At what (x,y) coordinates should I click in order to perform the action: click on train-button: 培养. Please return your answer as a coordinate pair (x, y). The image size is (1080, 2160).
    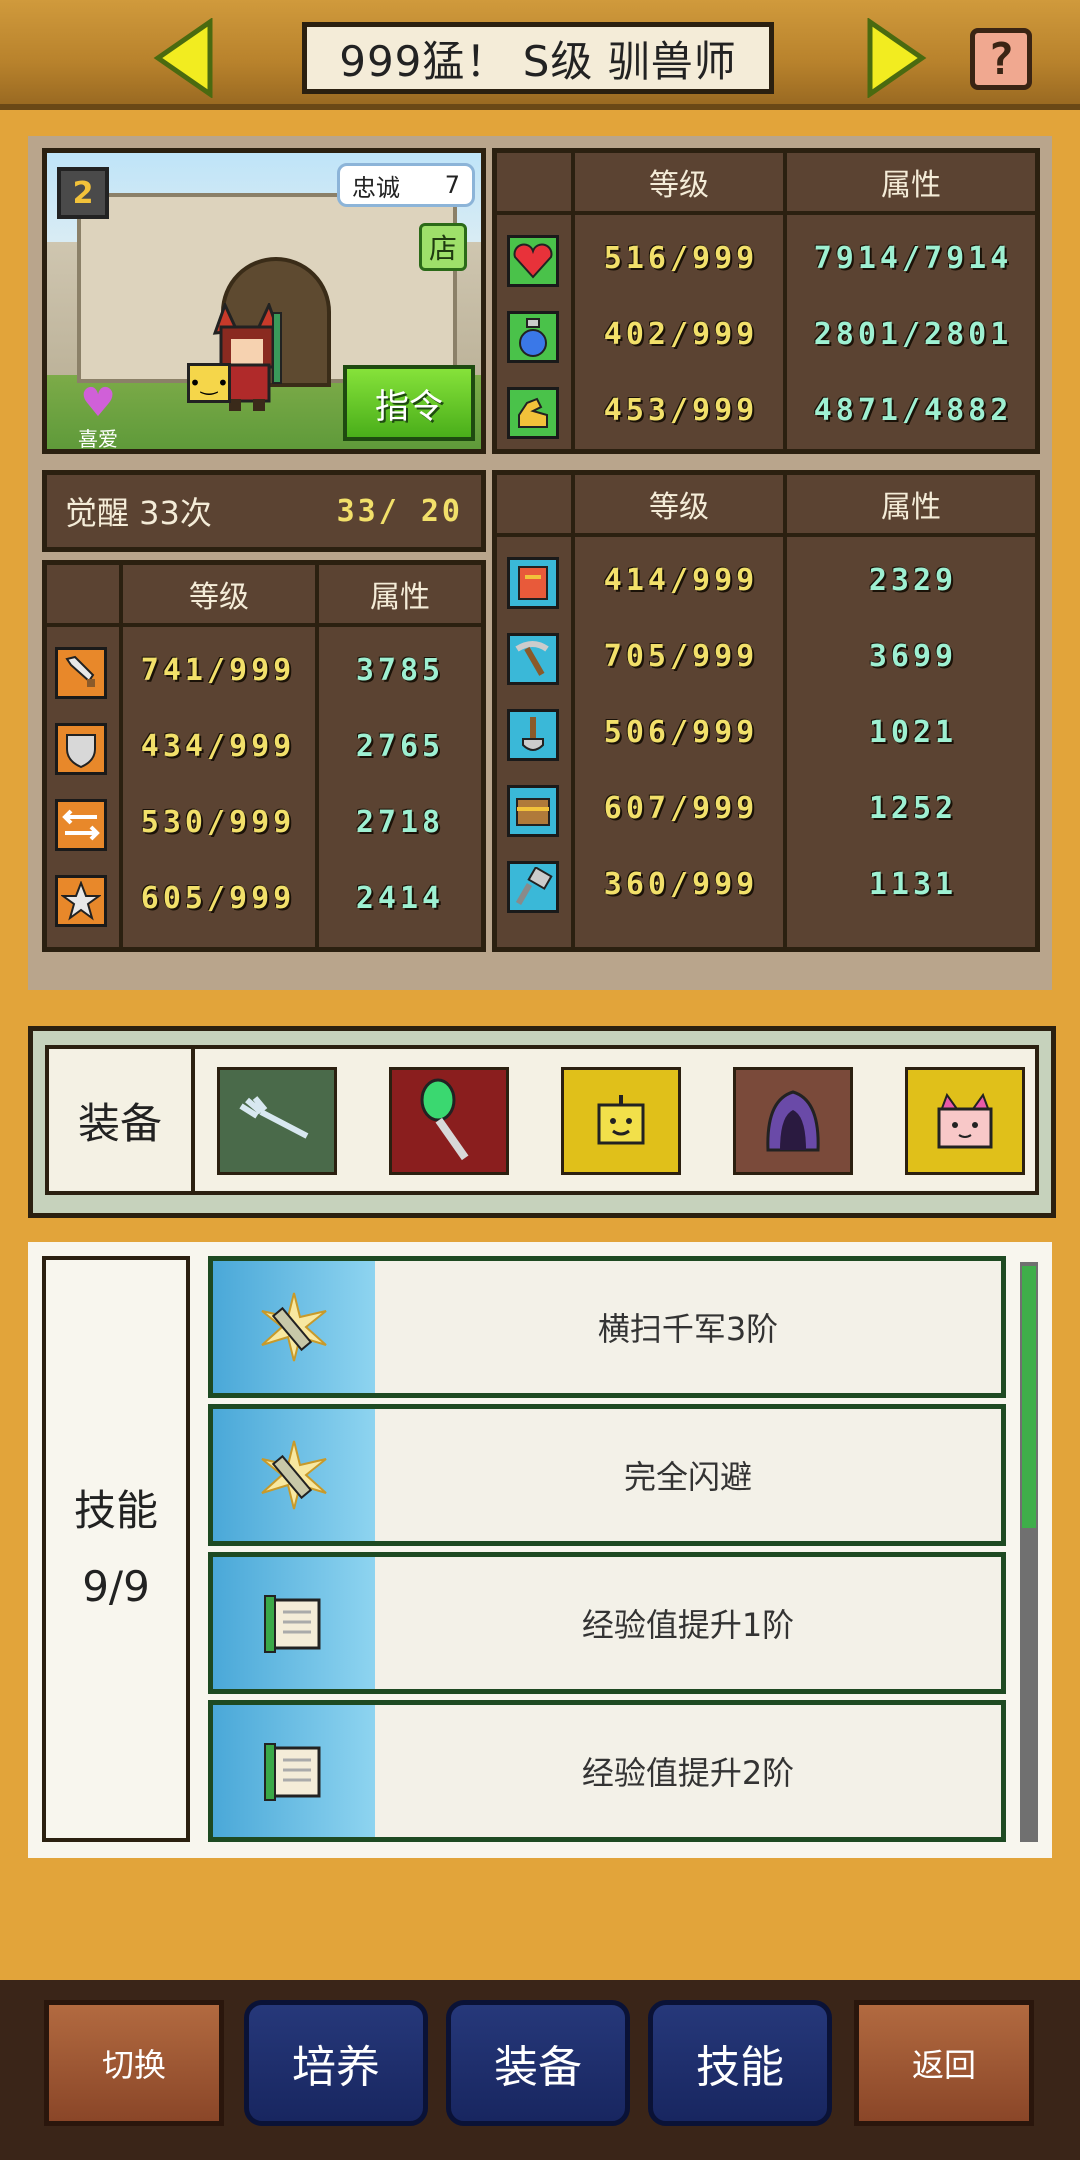
    Looking at the image, I should click on (336, 2063).